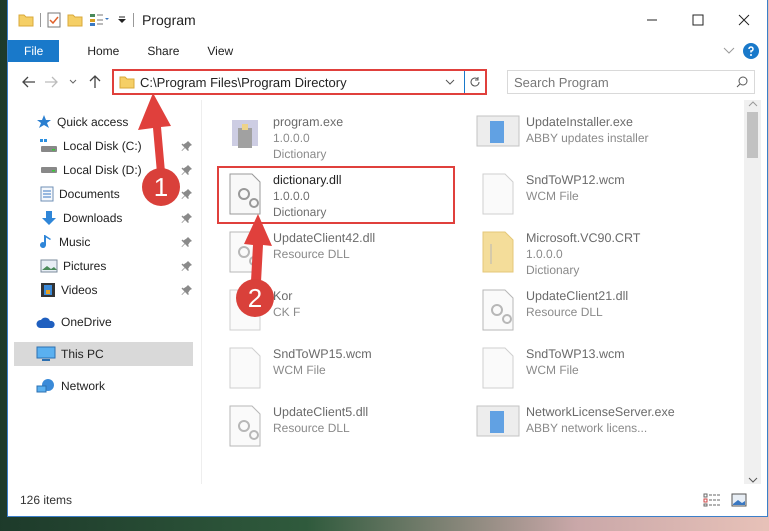  Describe the element at coordinates (286, 296) in the screenshot. I see `file-name: Kor` at that location.